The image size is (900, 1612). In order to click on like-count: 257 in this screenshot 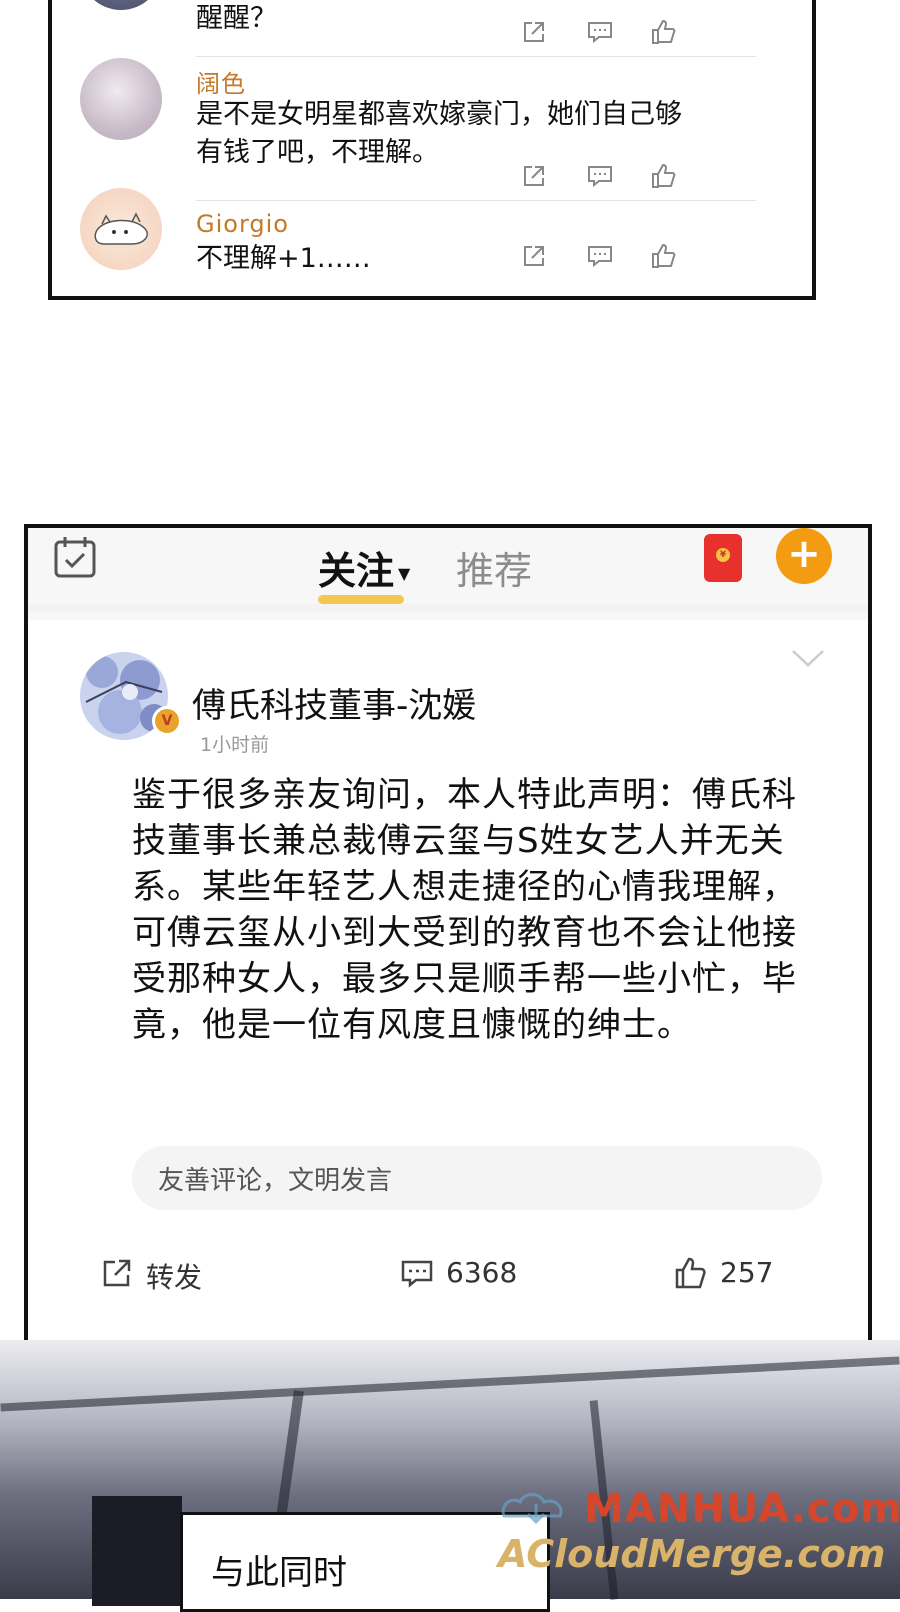, I will do `click(747, 1272)`.